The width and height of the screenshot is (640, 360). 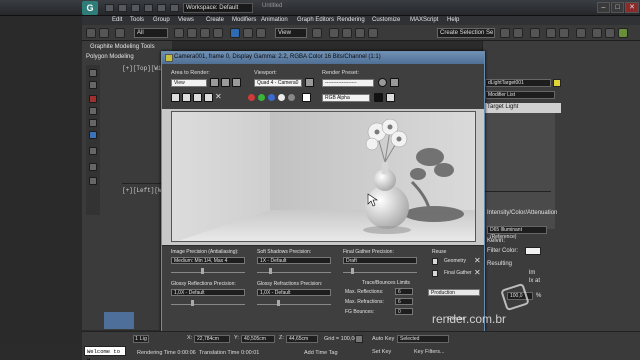 What do you see at coordinates (317, 33) in the screenshot?
I see `pivot-icon` at bounding box center [317, 33].